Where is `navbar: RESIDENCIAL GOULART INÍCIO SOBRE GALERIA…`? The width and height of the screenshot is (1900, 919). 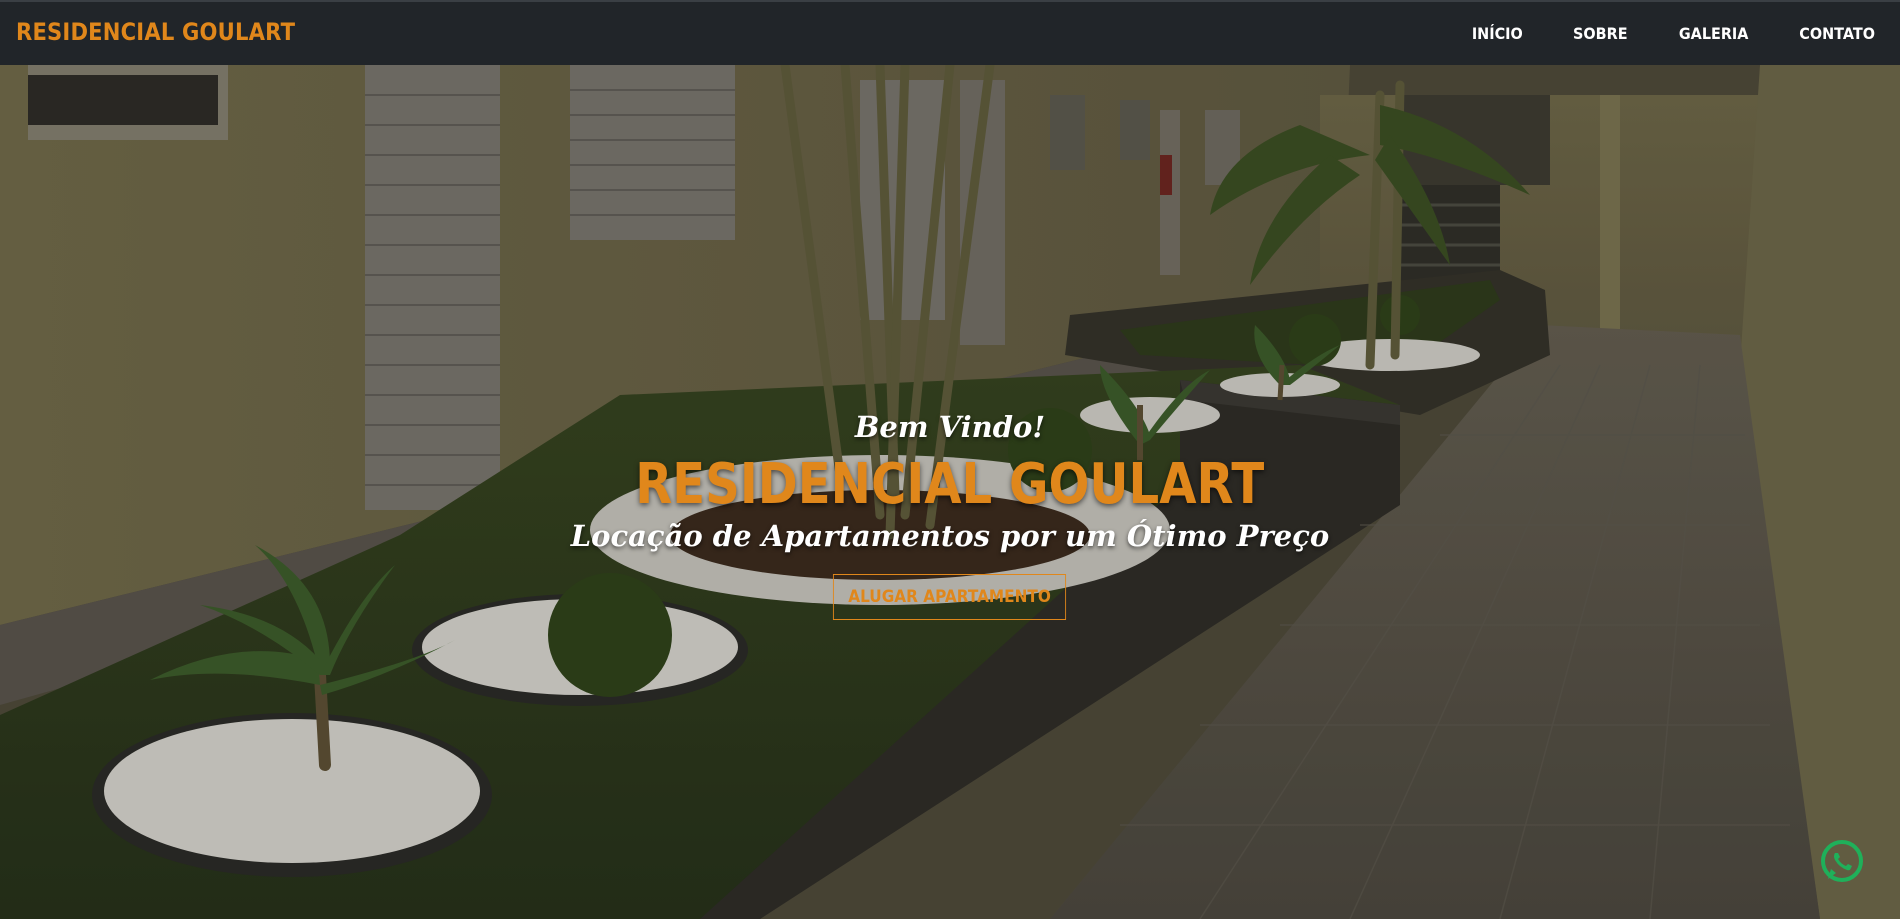 navbar: RESIDENCIAL GOULART INÍCIO SOBRE GALERIA… is located at coordinates (950, 32).